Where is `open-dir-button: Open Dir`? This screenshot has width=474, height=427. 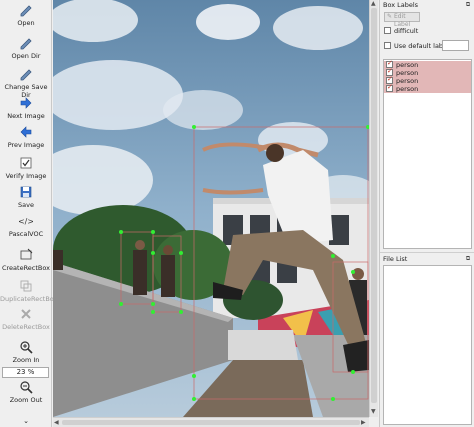
open-dir-button: Open Dir is located at coordinates (26, 48).